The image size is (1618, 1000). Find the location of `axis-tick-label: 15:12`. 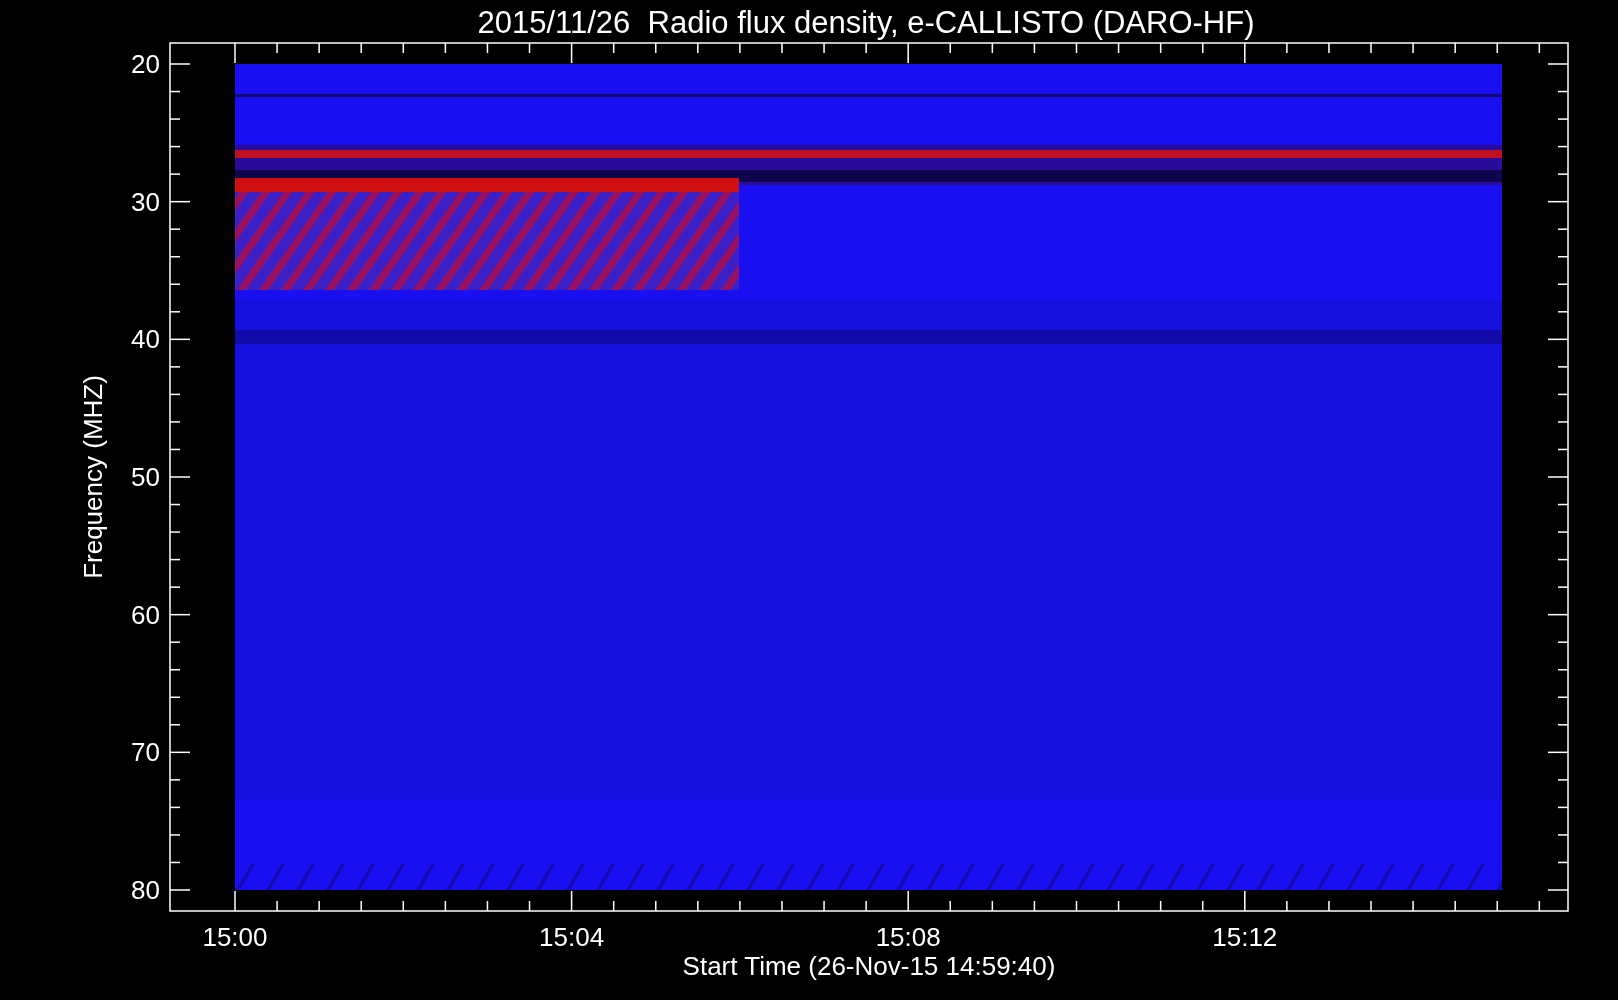

axis-tick-label: 15:12 is located at coordinates (1245, 937).